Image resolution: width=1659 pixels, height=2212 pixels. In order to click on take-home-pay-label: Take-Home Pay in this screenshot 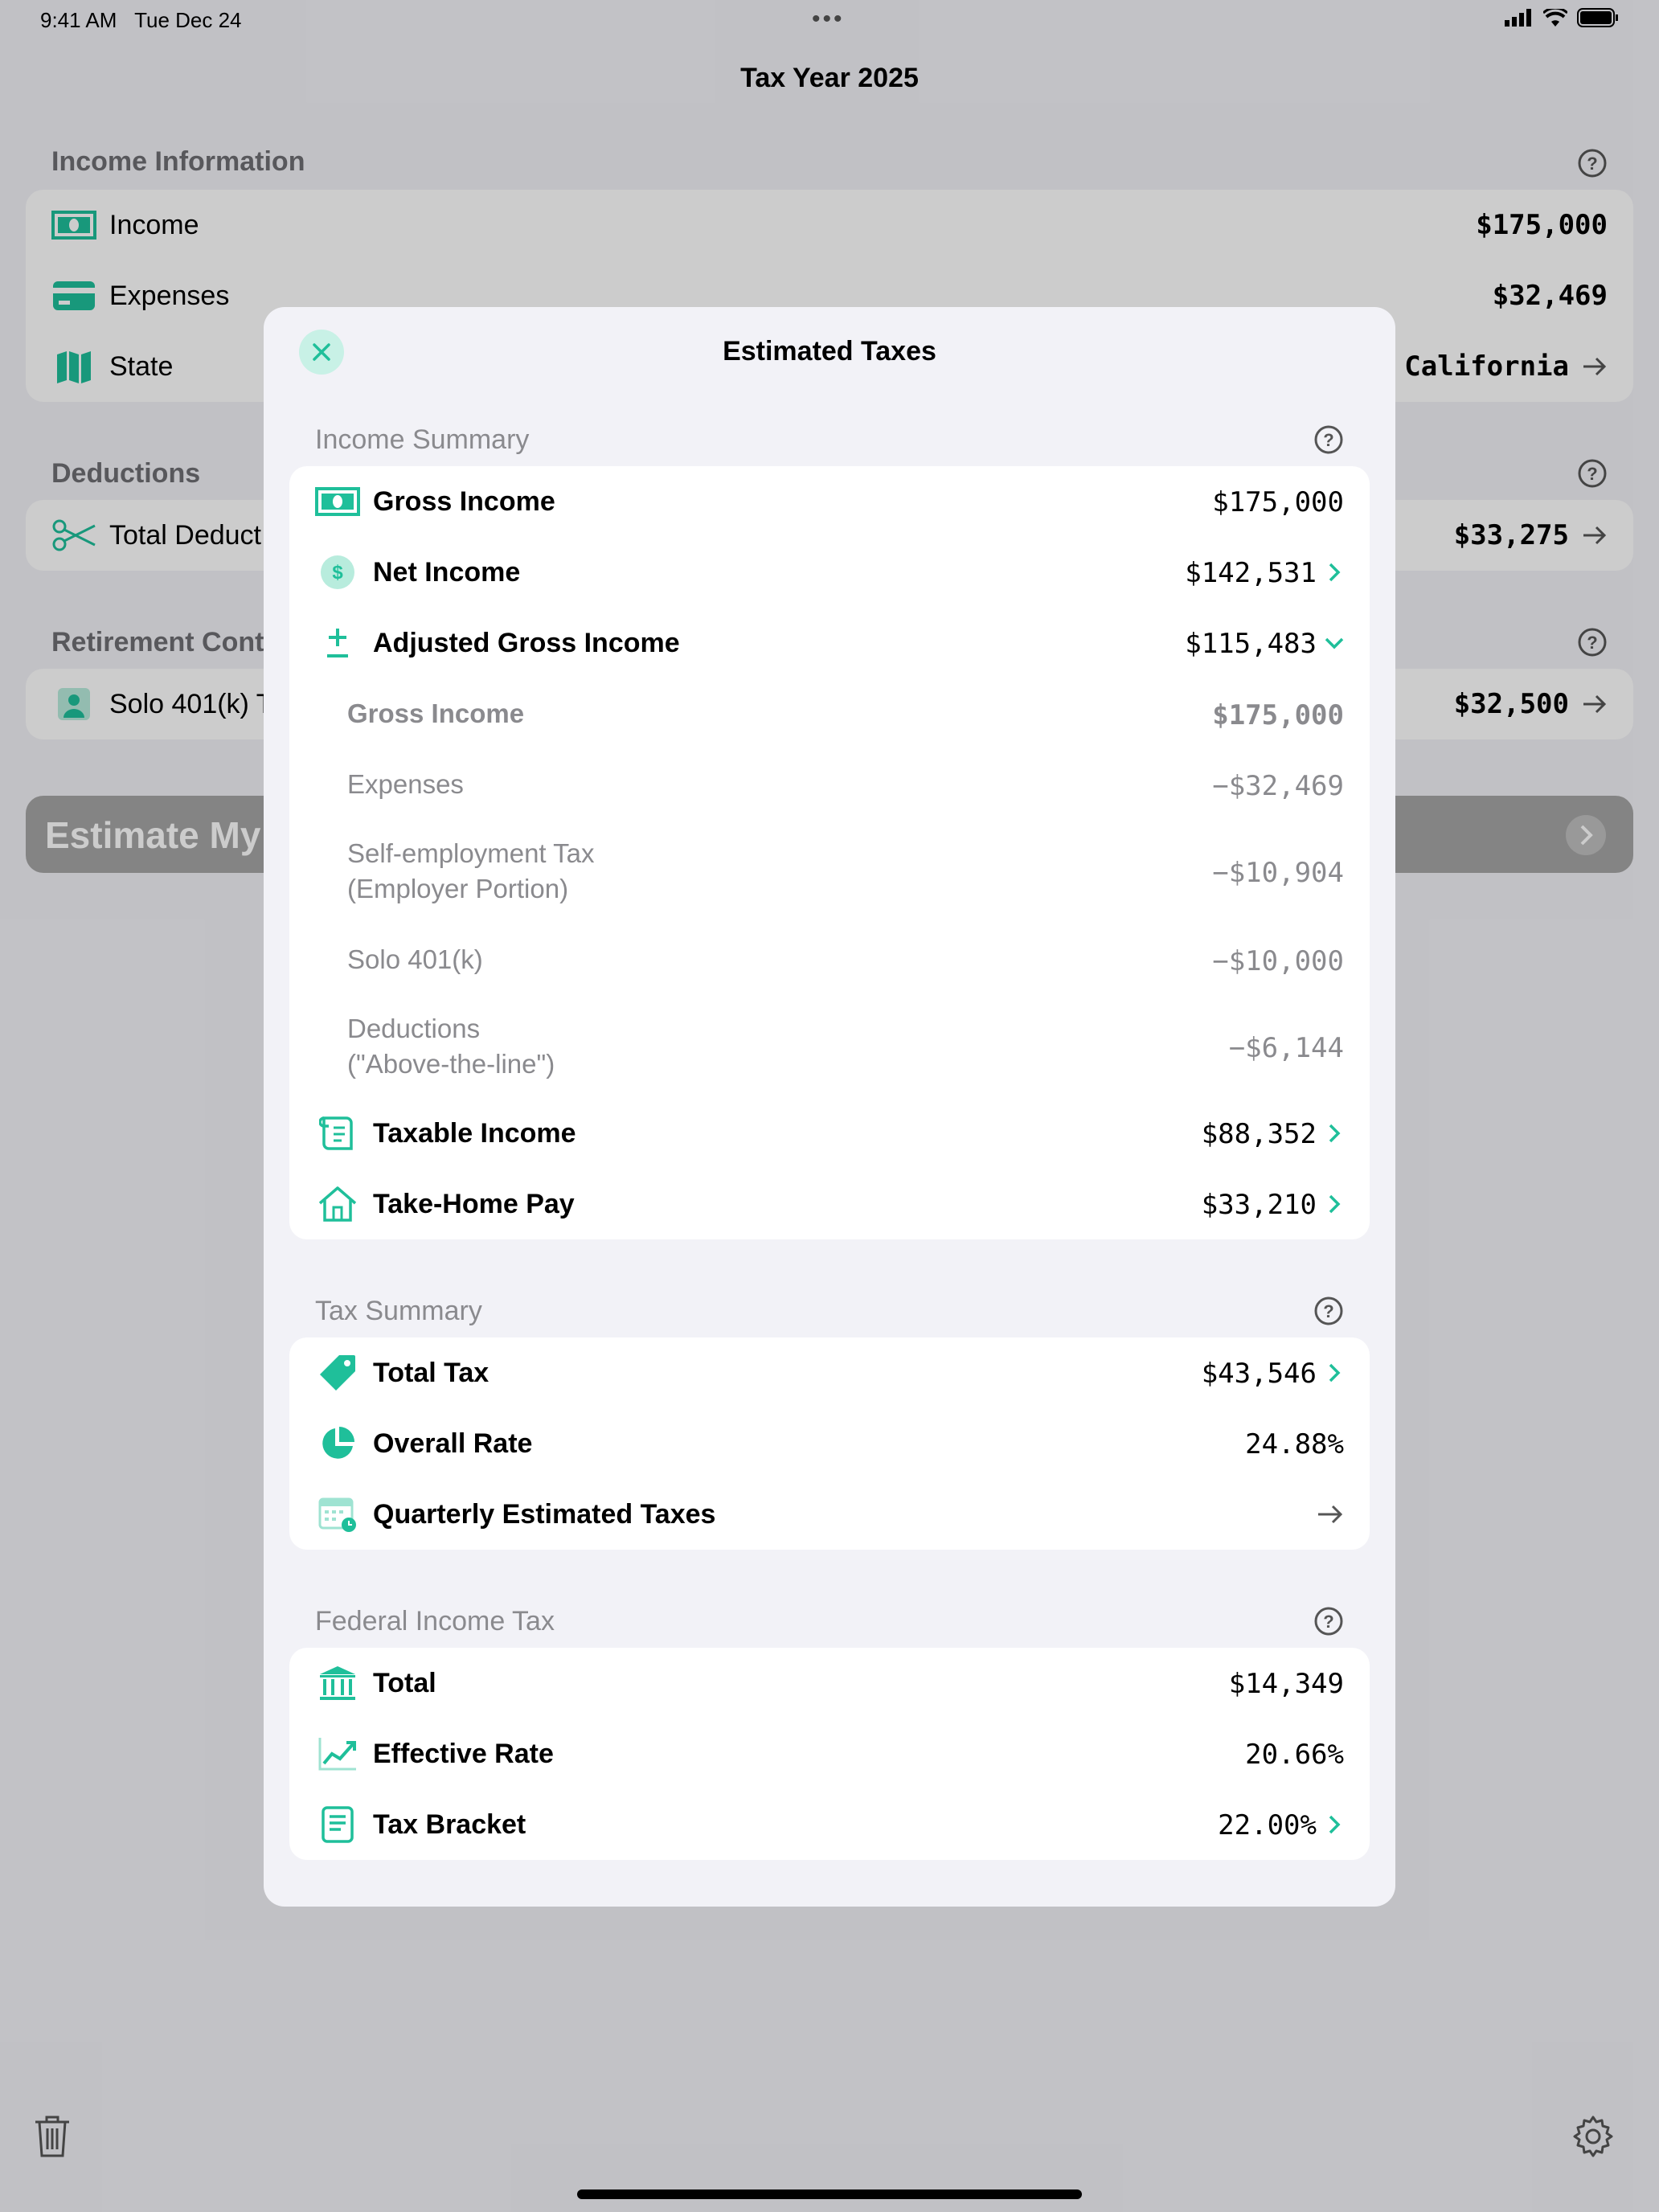, I will do `click(474, 1204)`.